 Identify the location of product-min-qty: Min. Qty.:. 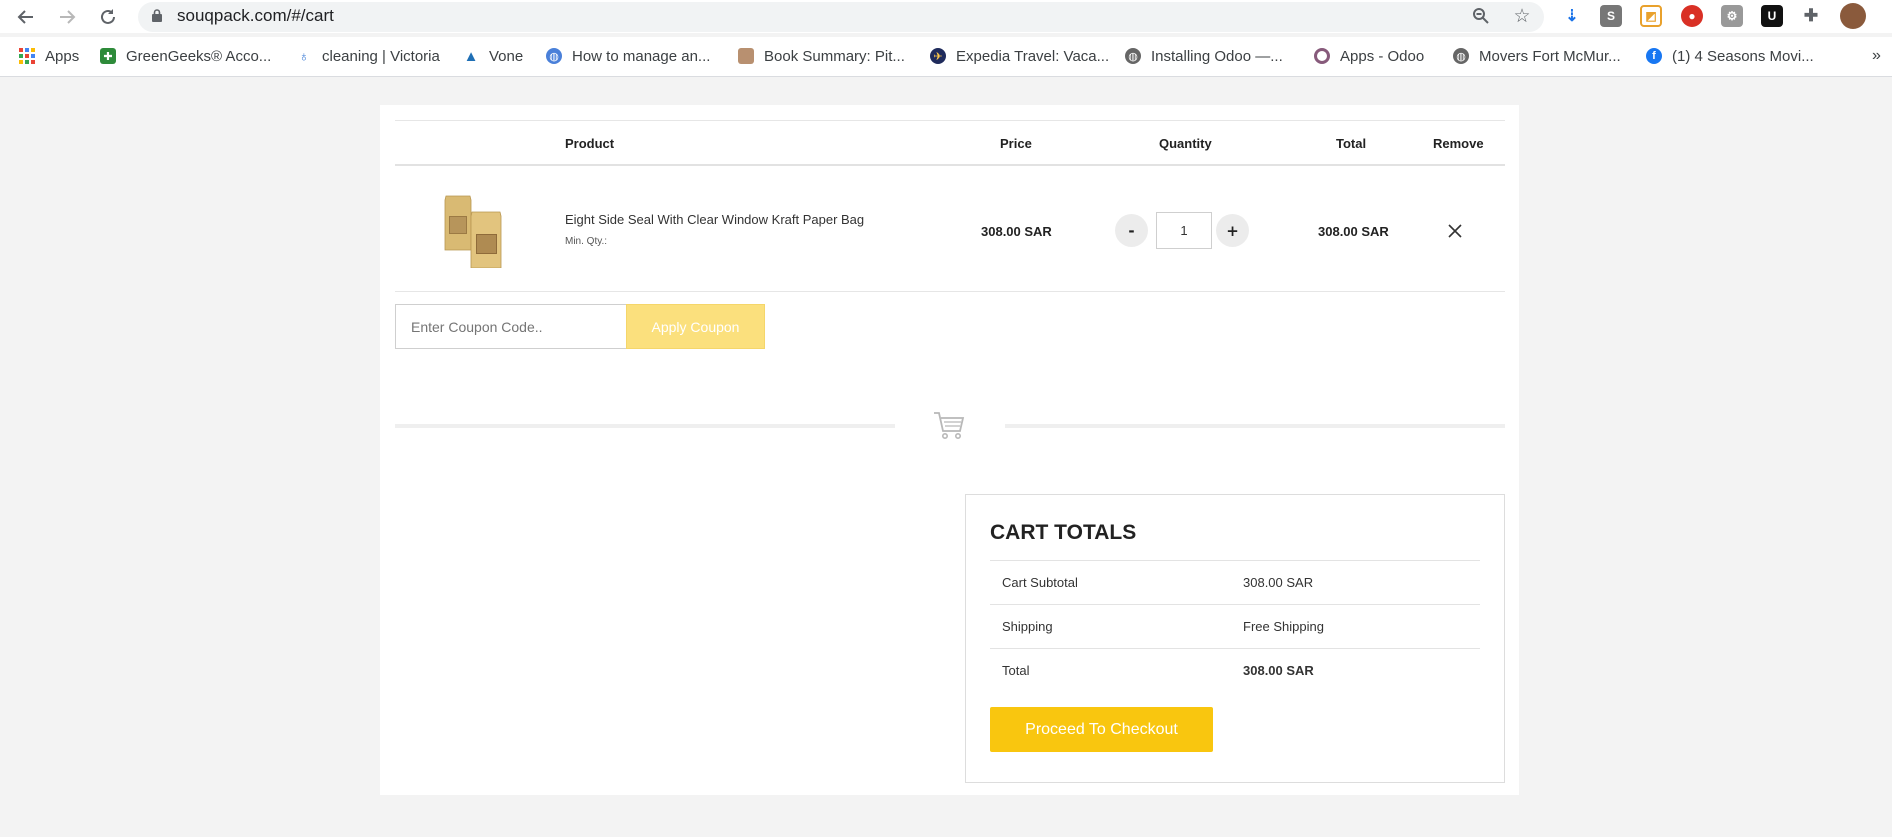
(586, 241).